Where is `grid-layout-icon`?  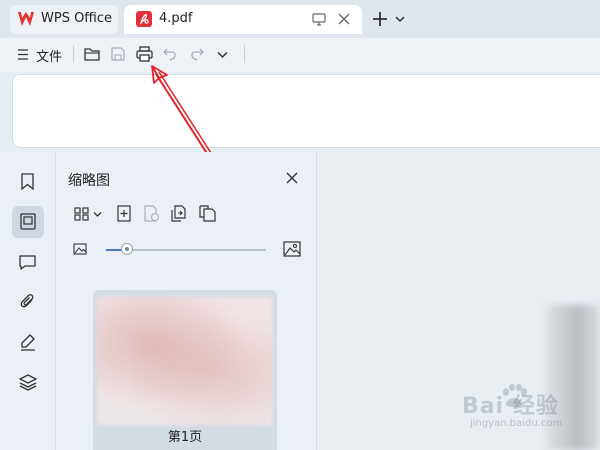
grid-layout-icon is located at coordinates (82, 214).